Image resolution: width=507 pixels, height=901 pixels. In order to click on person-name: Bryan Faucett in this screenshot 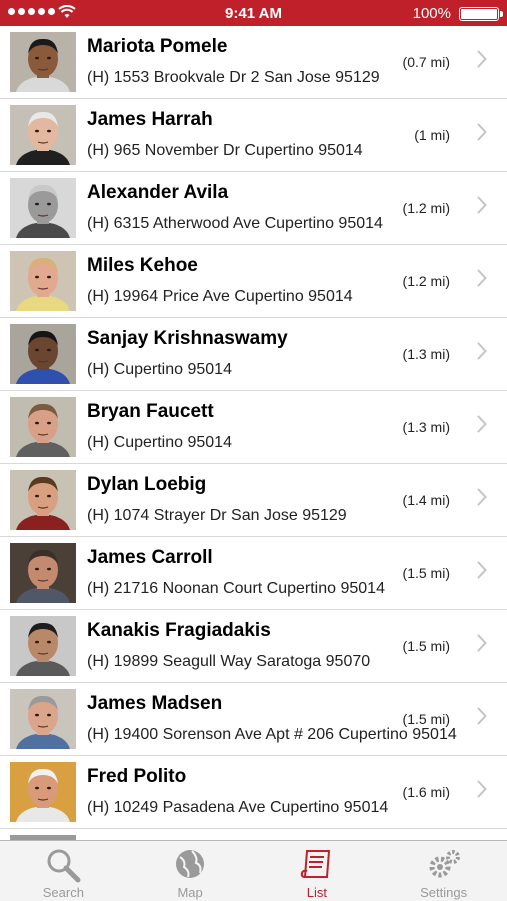, I will do `click(150, 411)`.